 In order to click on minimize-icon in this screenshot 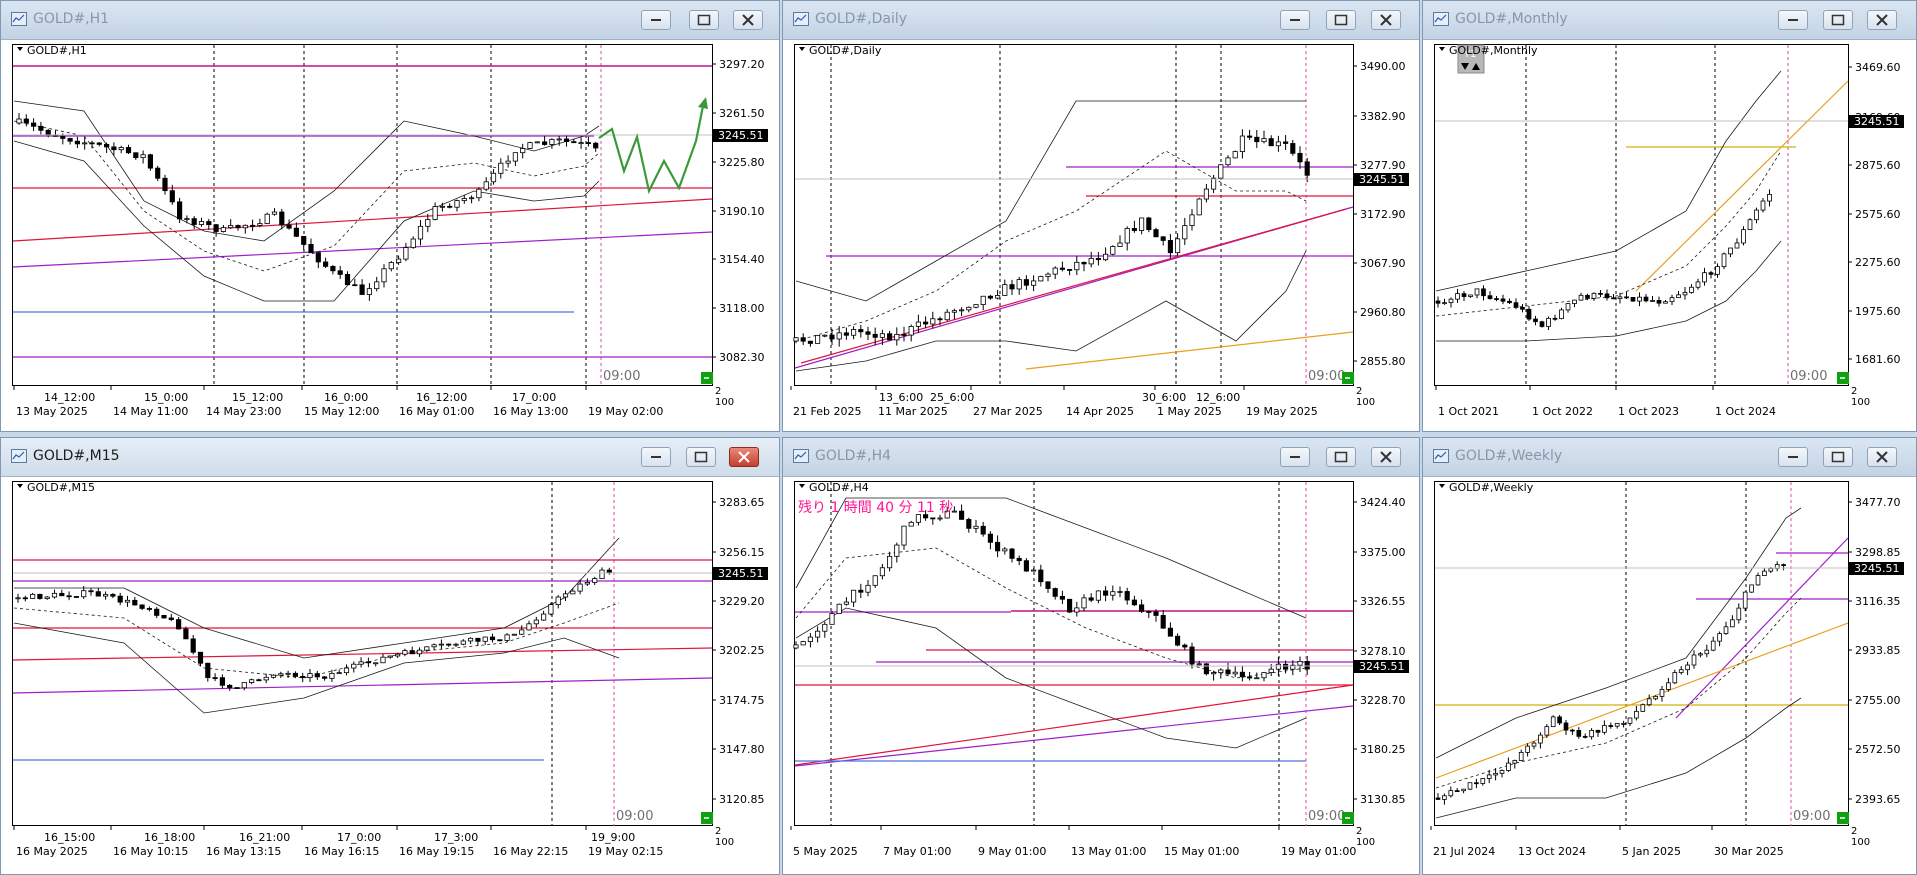, I will do `click(1295, 457)`.